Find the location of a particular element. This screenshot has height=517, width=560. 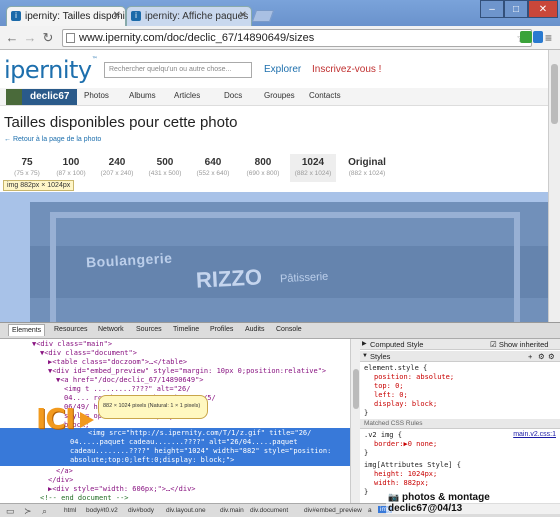

stylesheet-link: main.v2.css:1 is located at coordinates (534, 434).